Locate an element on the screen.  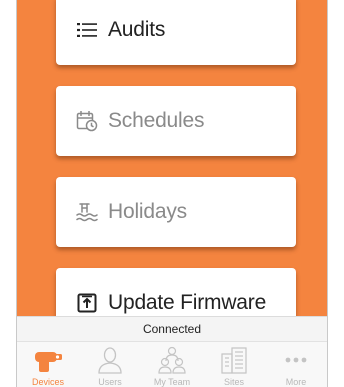
beach-icon is located at coordinates (87, 212).